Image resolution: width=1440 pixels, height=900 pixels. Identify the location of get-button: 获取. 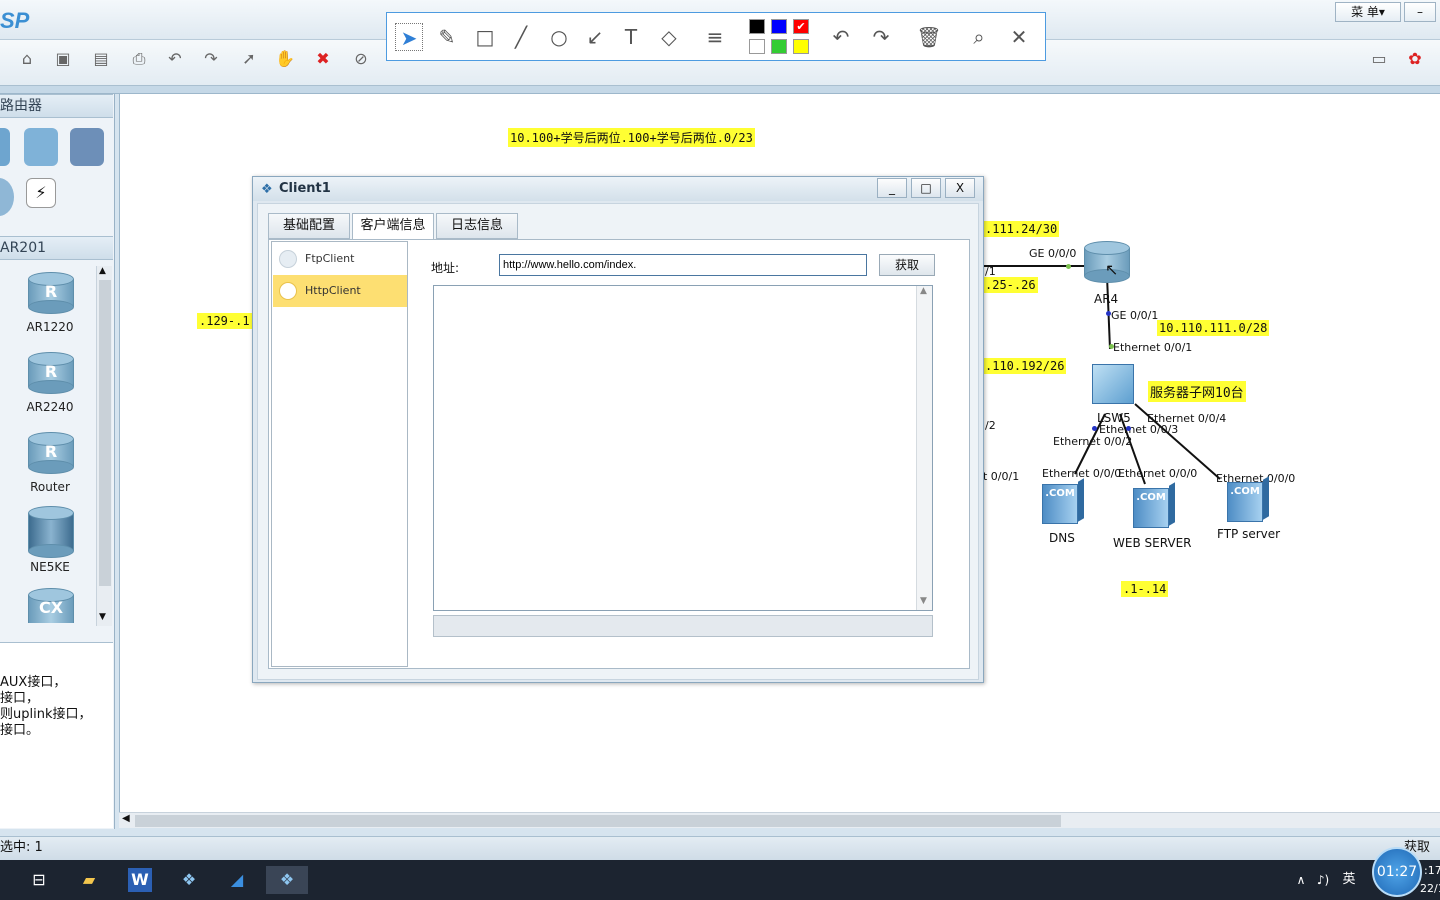
(907, 265).